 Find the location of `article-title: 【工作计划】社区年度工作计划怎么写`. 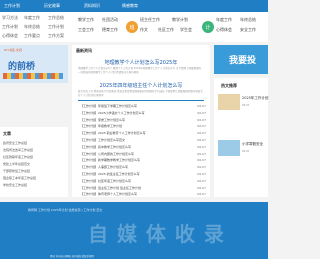

article-title: 【工作计划】社区年度工作计划怎么写 is located at coordinates (105, 181).